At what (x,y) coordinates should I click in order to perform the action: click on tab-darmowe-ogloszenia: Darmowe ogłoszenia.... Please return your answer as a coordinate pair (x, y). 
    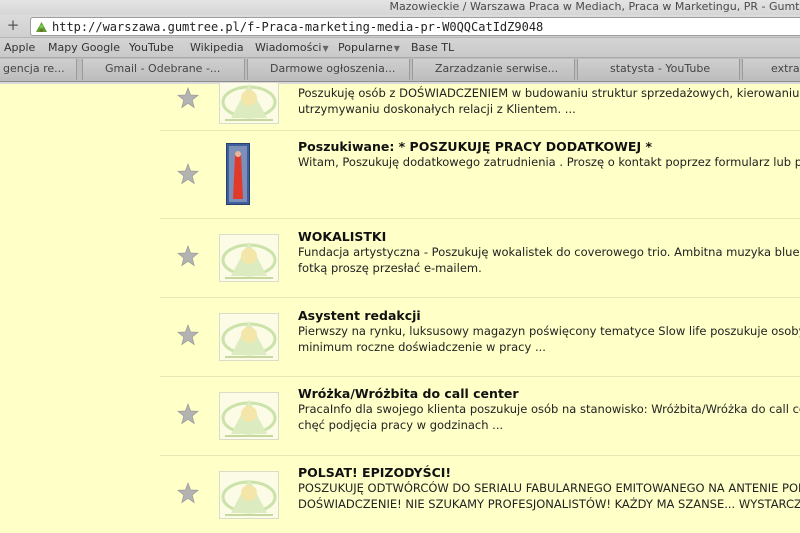
    Looking at the image, I should click on (328, 69).